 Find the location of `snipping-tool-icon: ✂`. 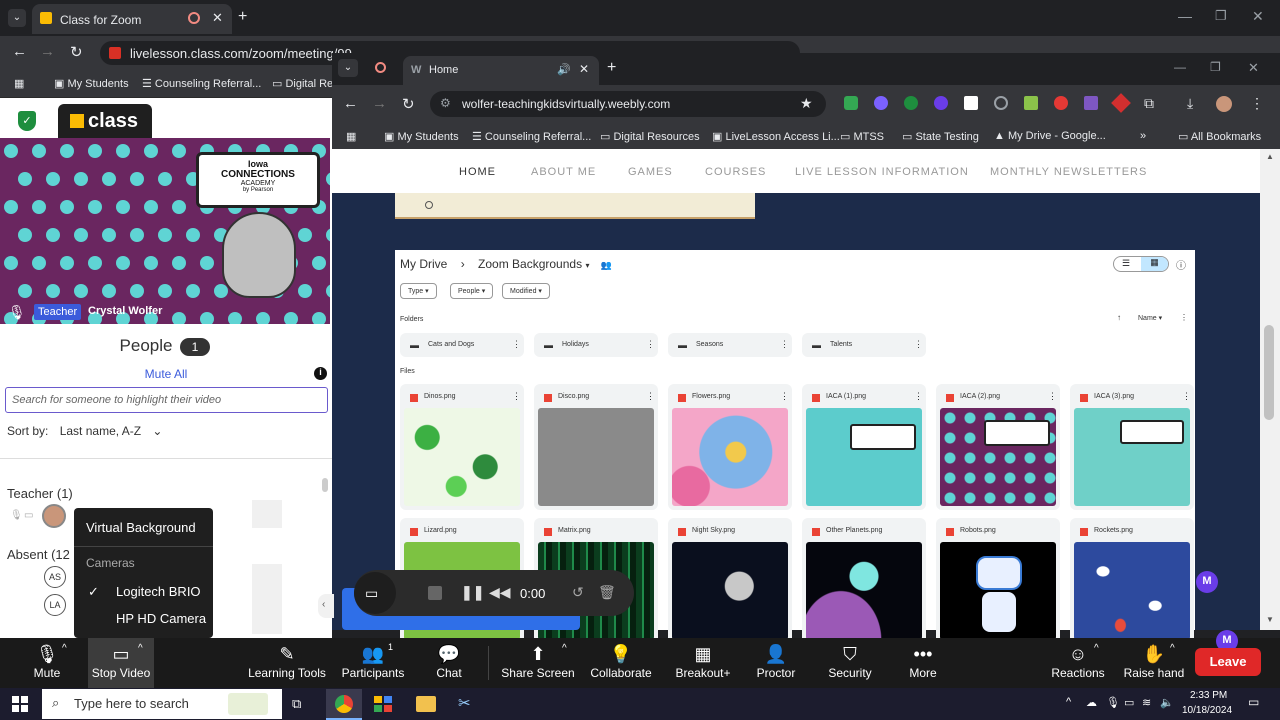

snipping-tool-icon: ✂ is located at coordinates (464, 703).